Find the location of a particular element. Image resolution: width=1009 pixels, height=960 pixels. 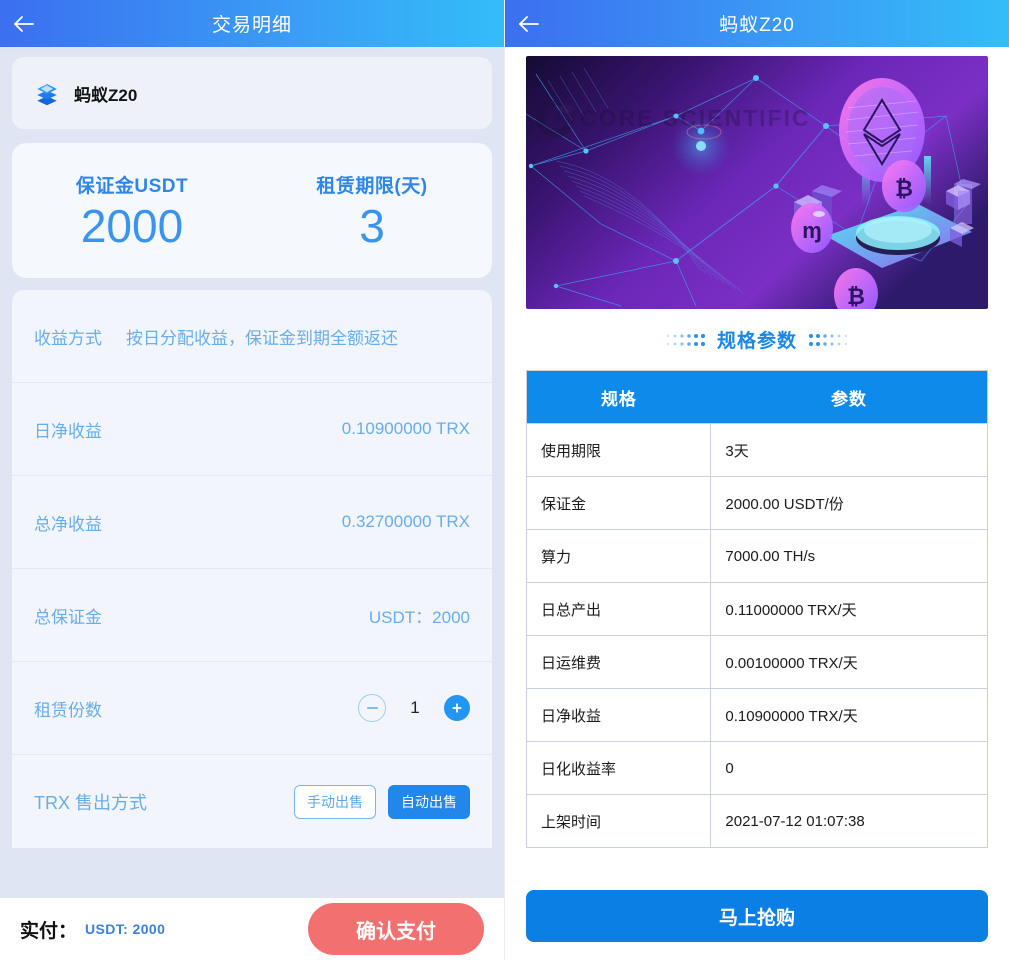

dots-right-decoration-icon is located at coordinates (828, 339).